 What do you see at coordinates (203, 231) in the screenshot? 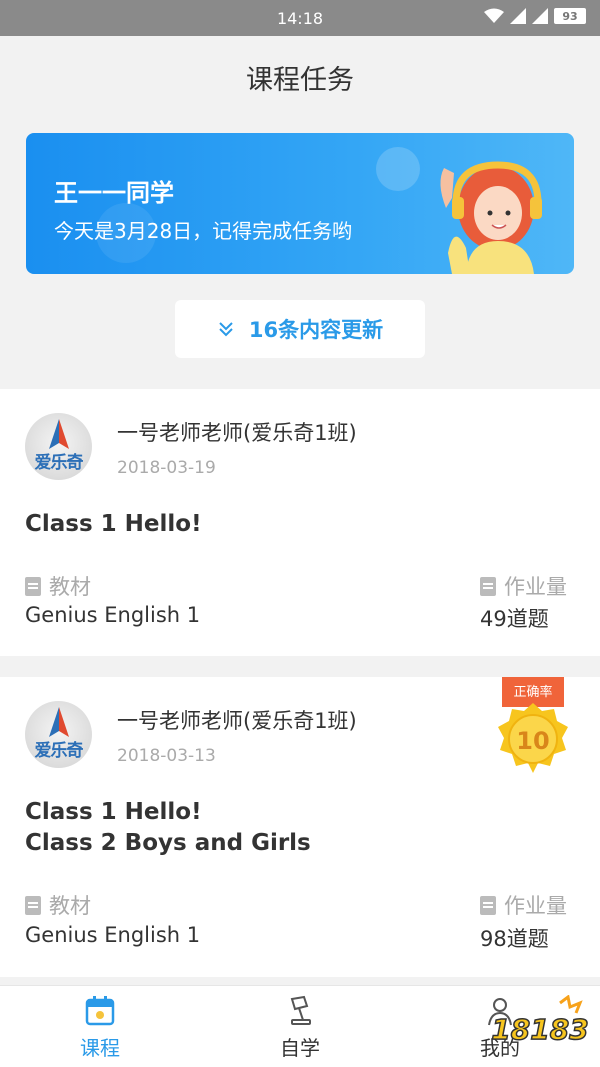
I see `banner-message: 今天是3月28日，记得完成任务哟` at bounding box center [203, 231].